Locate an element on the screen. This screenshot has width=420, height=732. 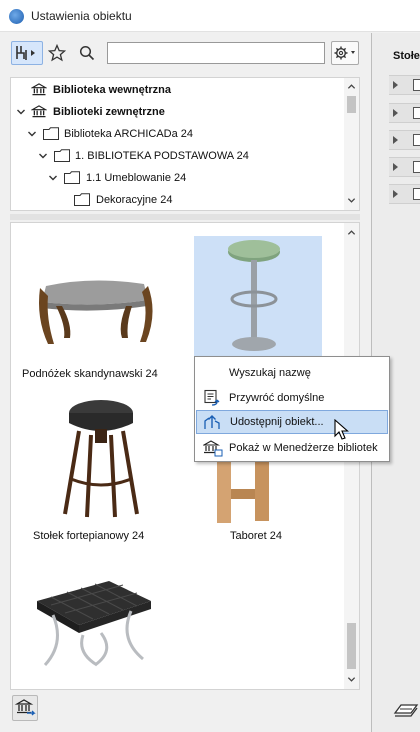
search-icon is located at coordinates (87, 53).